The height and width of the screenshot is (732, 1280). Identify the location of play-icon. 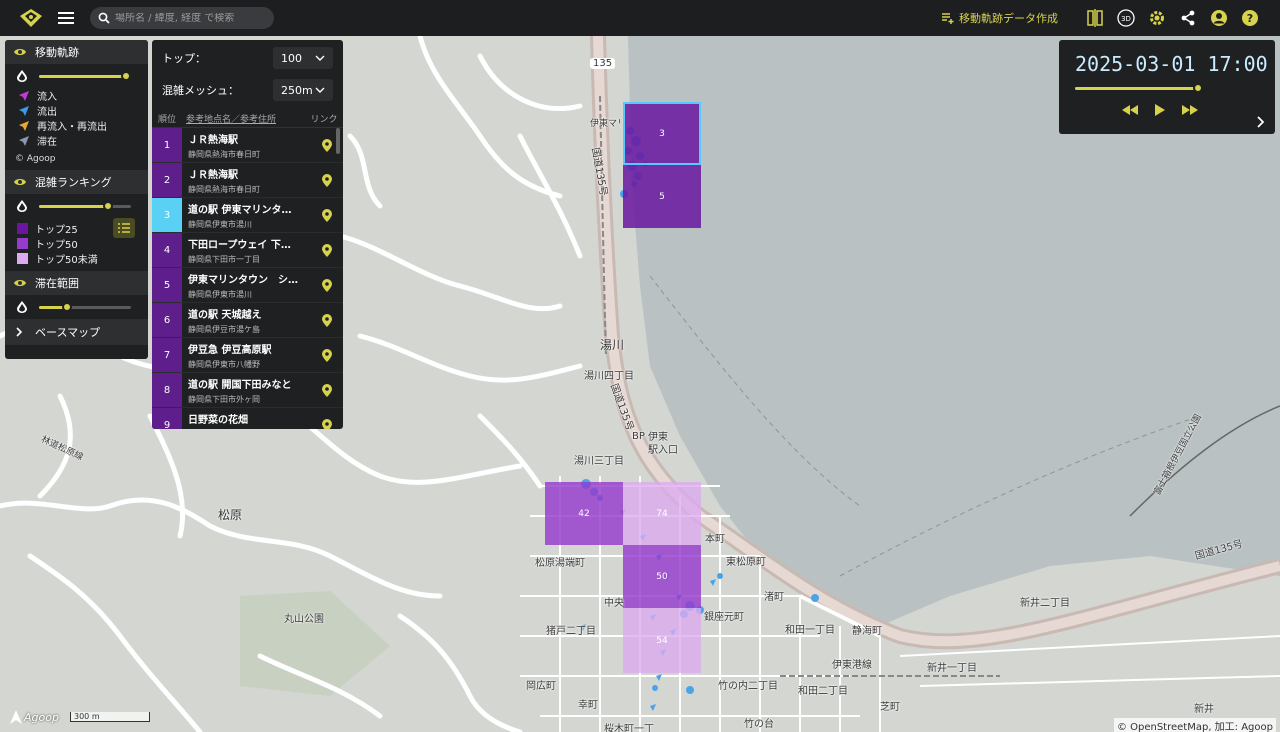
(1160, 110).